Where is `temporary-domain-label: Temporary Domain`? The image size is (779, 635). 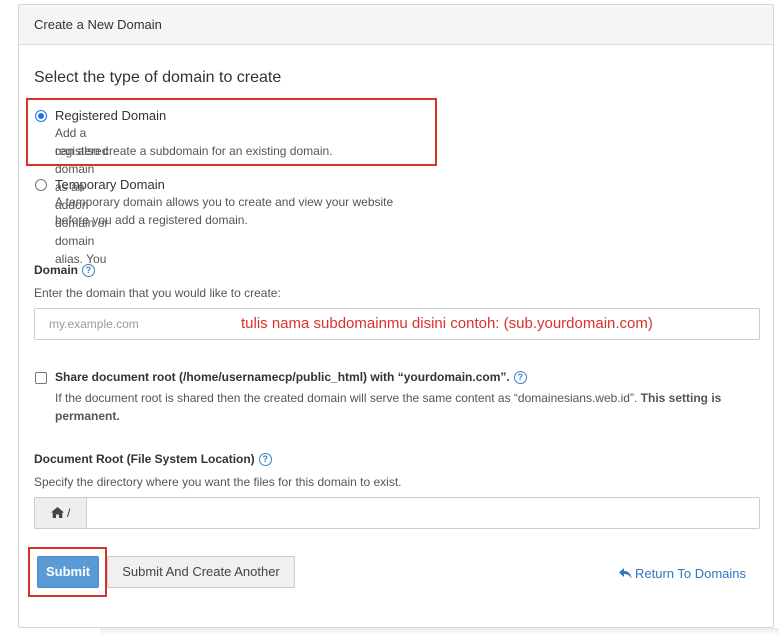
temporary-domain-label: Temporary Domain is located at coordinates (110, 184).